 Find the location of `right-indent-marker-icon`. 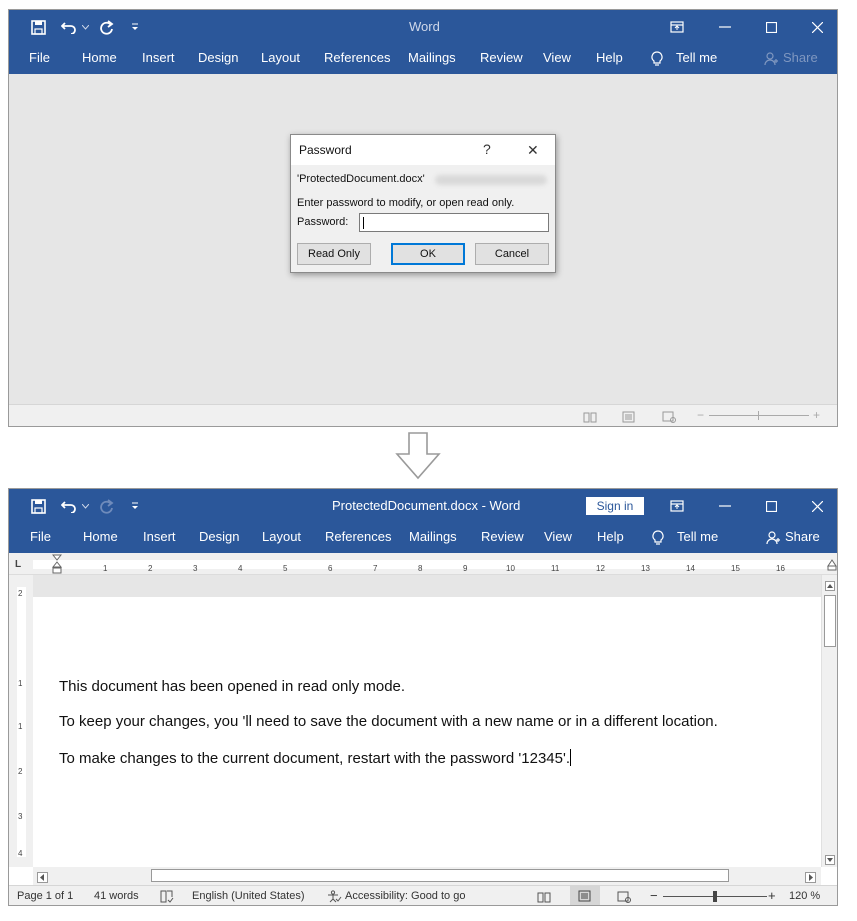

right-indent-marker-icon is located at coordinates (832, 567).